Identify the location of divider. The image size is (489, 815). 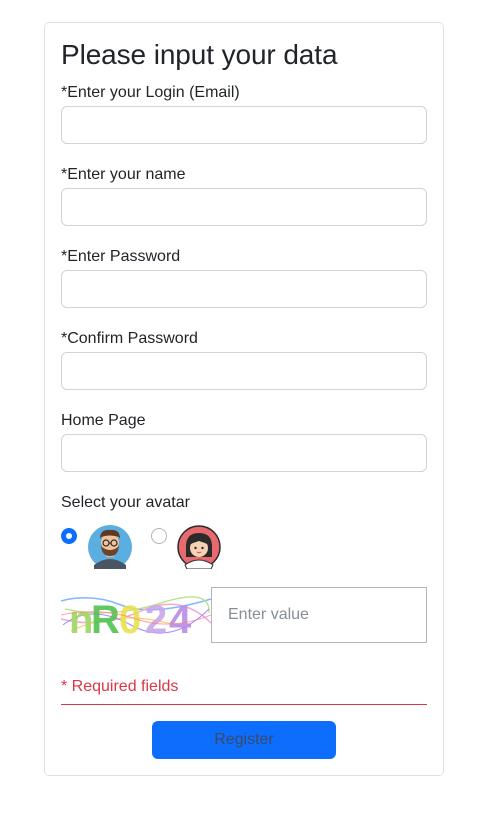
(244, 704).